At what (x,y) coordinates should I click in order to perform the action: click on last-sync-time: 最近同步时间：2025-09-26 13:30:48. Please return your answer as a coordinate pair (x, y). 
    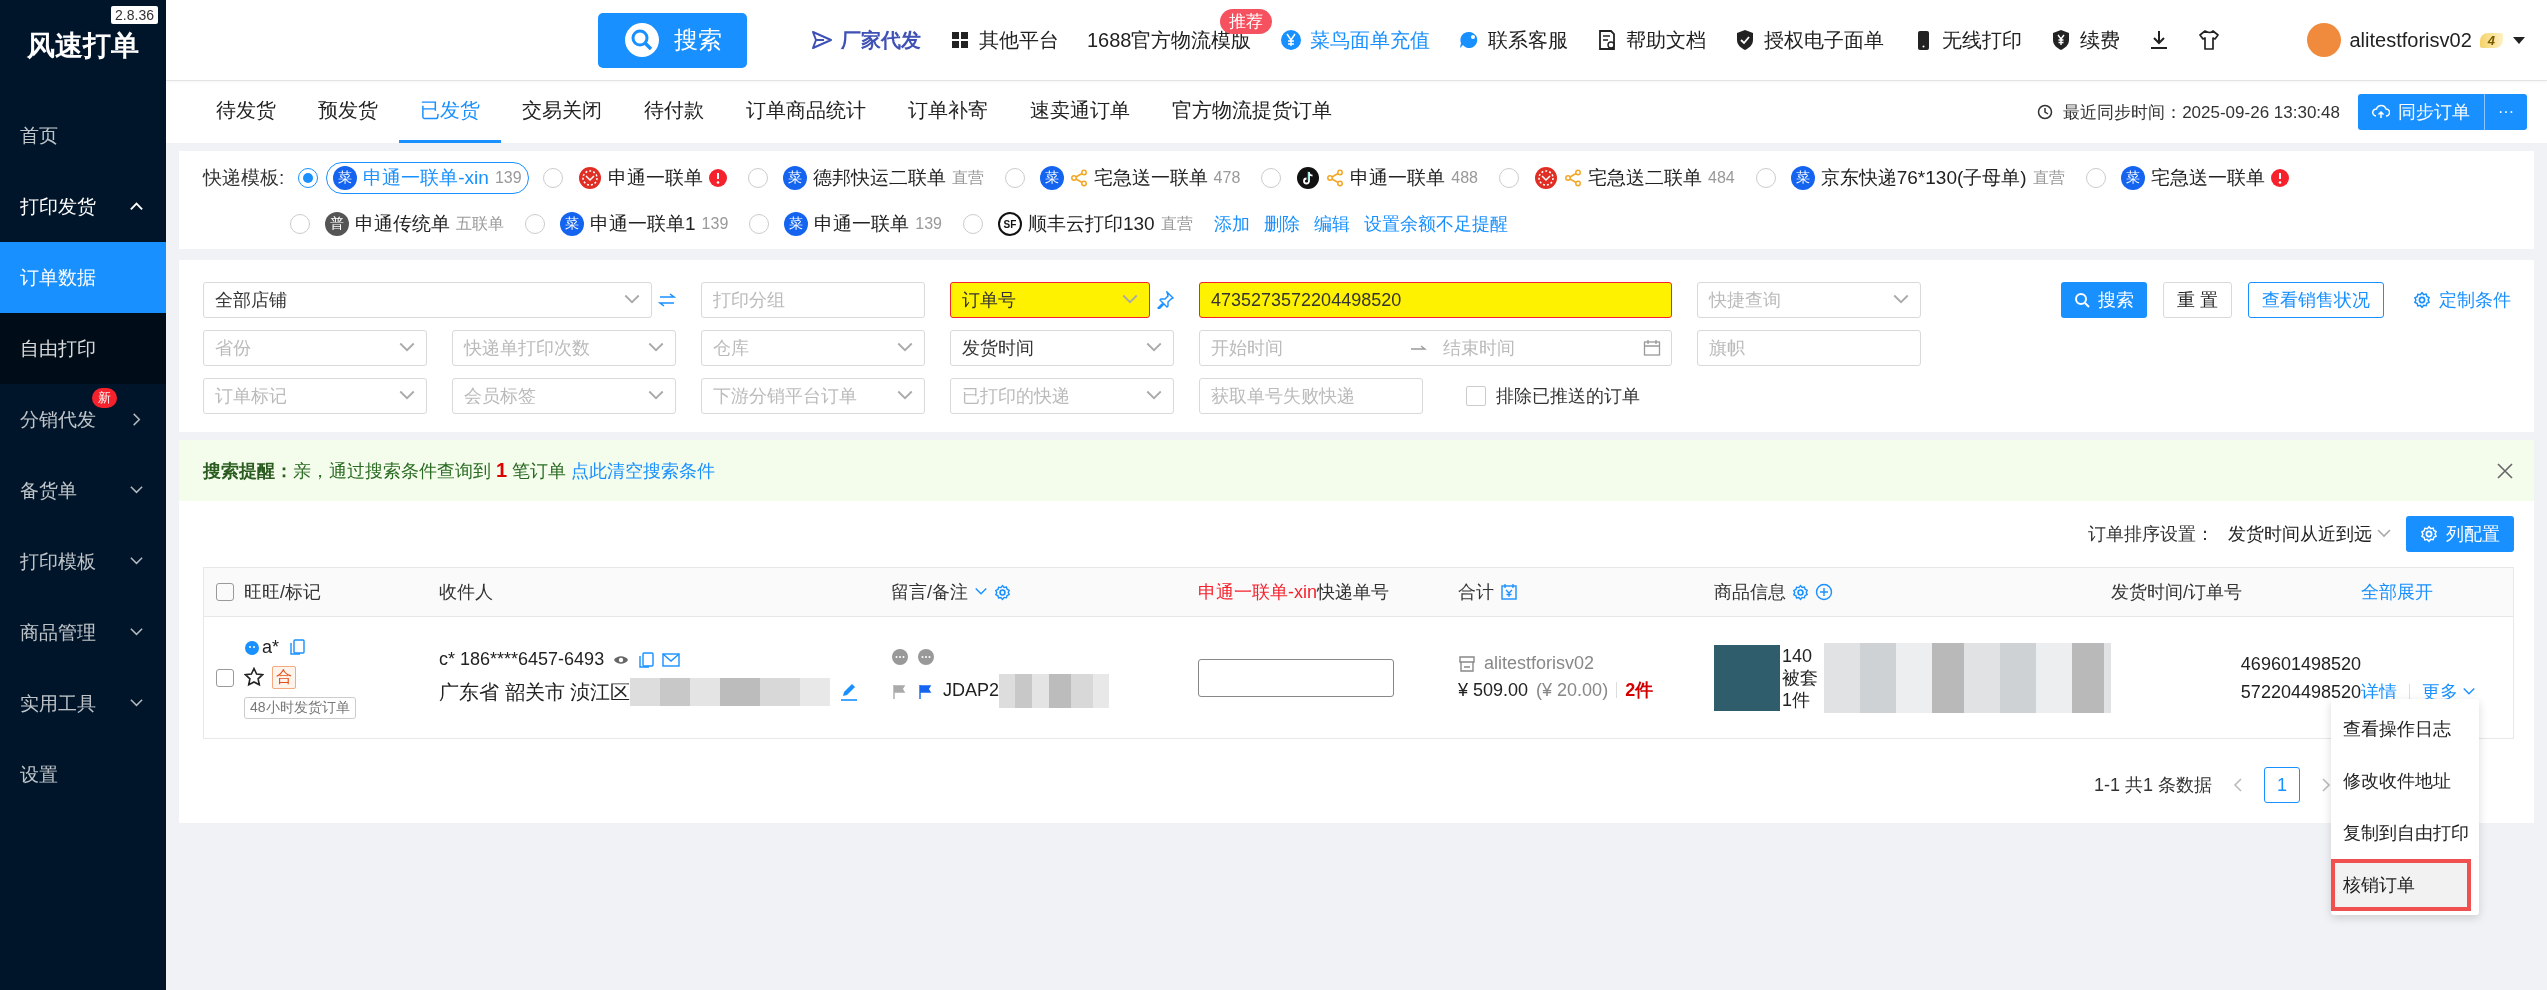
    Looking at the image, I should click on (2201, 112).